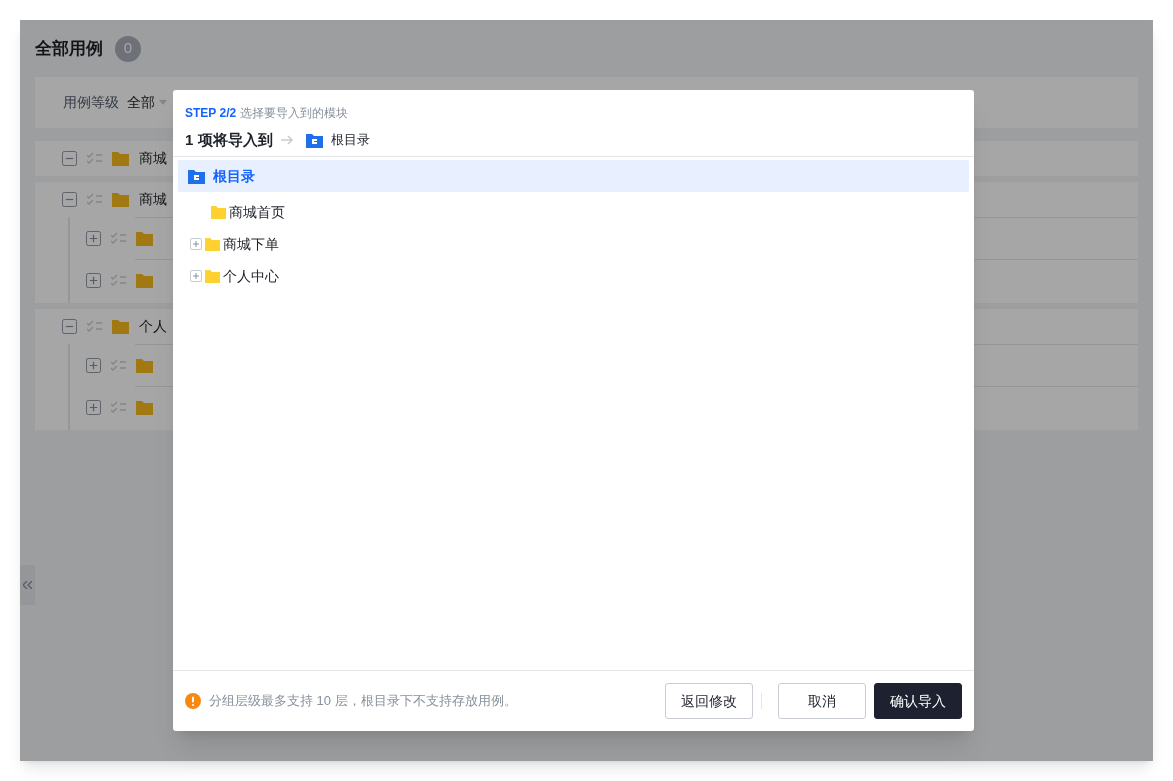 The width and height of the screenshot is (1173, 781). I want to click on button: 返回修改, so click(709, 701).